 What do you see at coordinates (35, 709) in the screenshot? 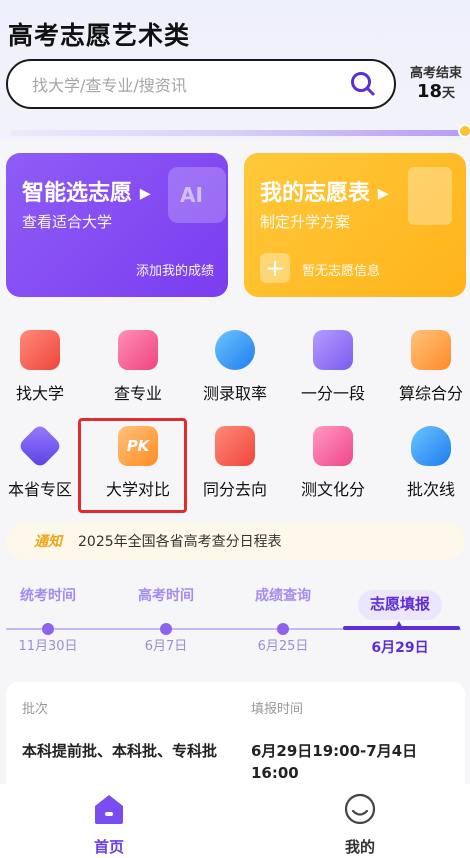
I see `table-header-batch: 批次` at bounding box center [35, 709].